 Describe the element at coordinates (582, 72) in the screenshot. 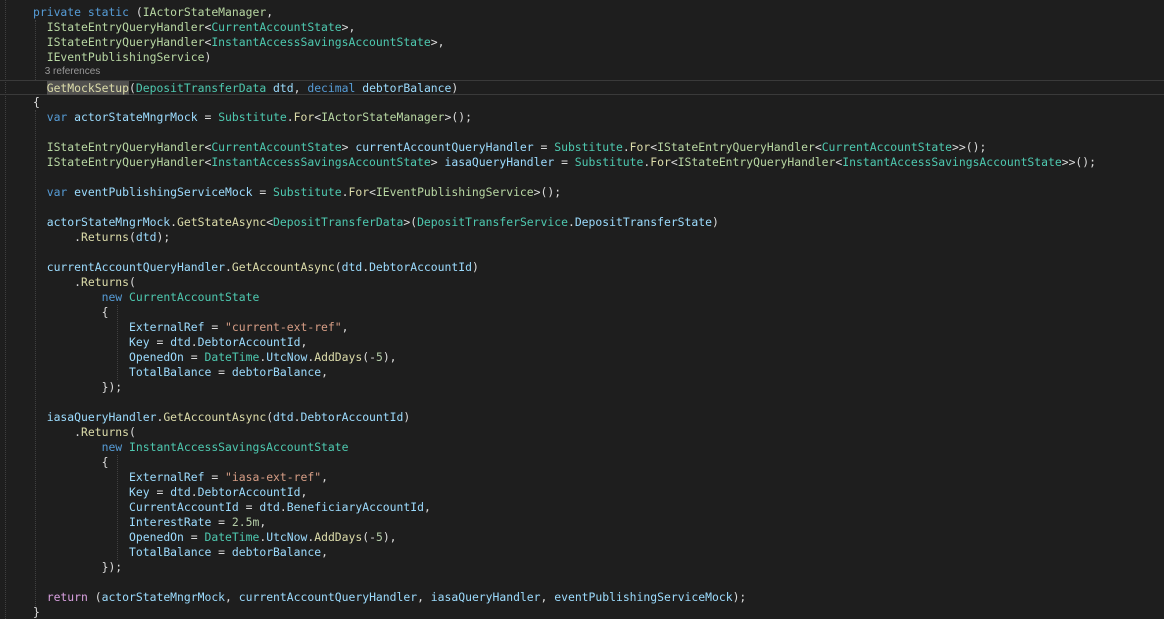

I see `codelens-line: 3 references` at that location.